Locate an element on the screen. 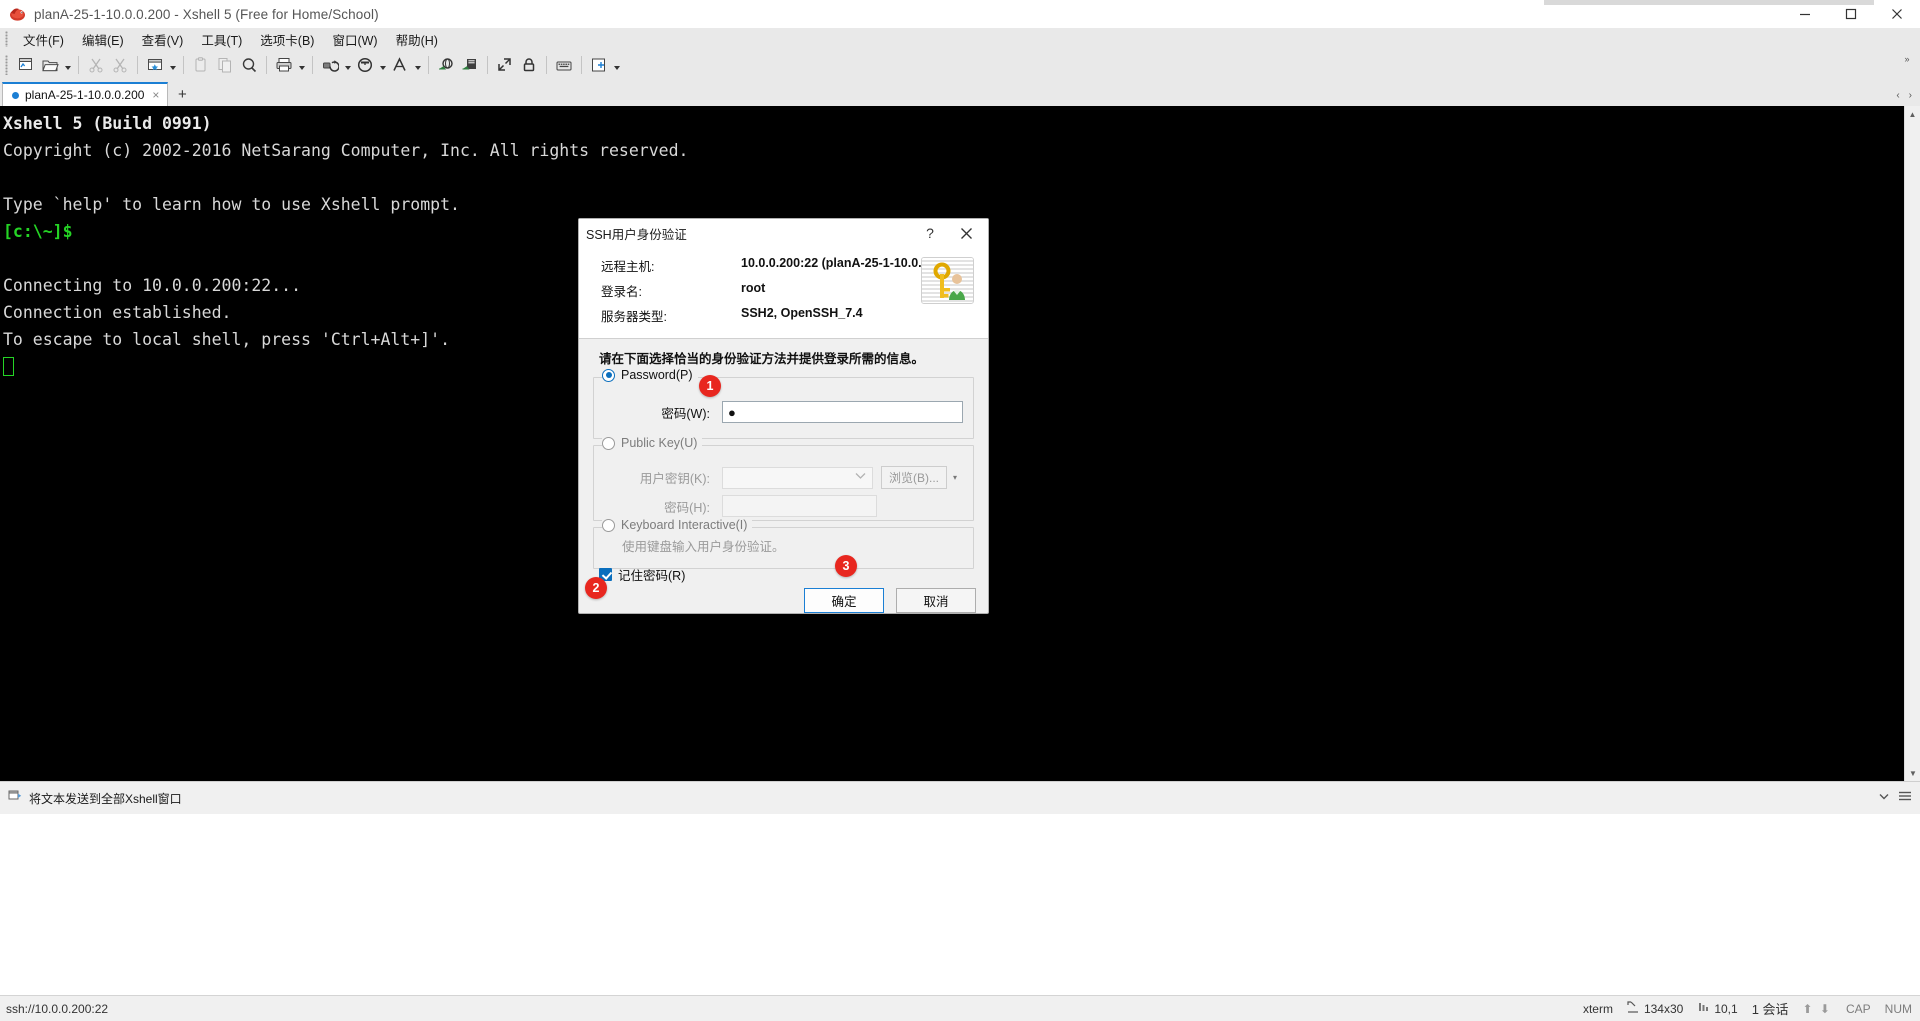 Image resolution: width=1920 pixels, height=1021 pixels. status-cap: CAP is located at coordinates (1858, 1008).